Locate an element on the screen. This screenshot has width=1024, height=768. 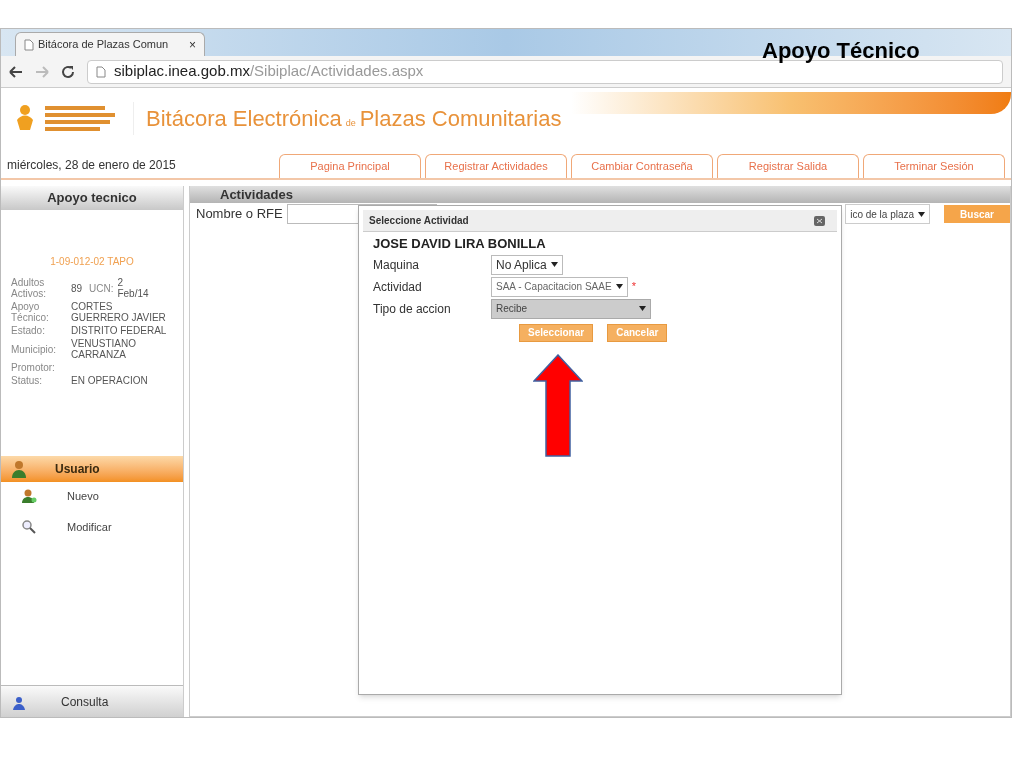
select-value: SAA - Capacitacion SAAE is located at coordinates (554, 287).